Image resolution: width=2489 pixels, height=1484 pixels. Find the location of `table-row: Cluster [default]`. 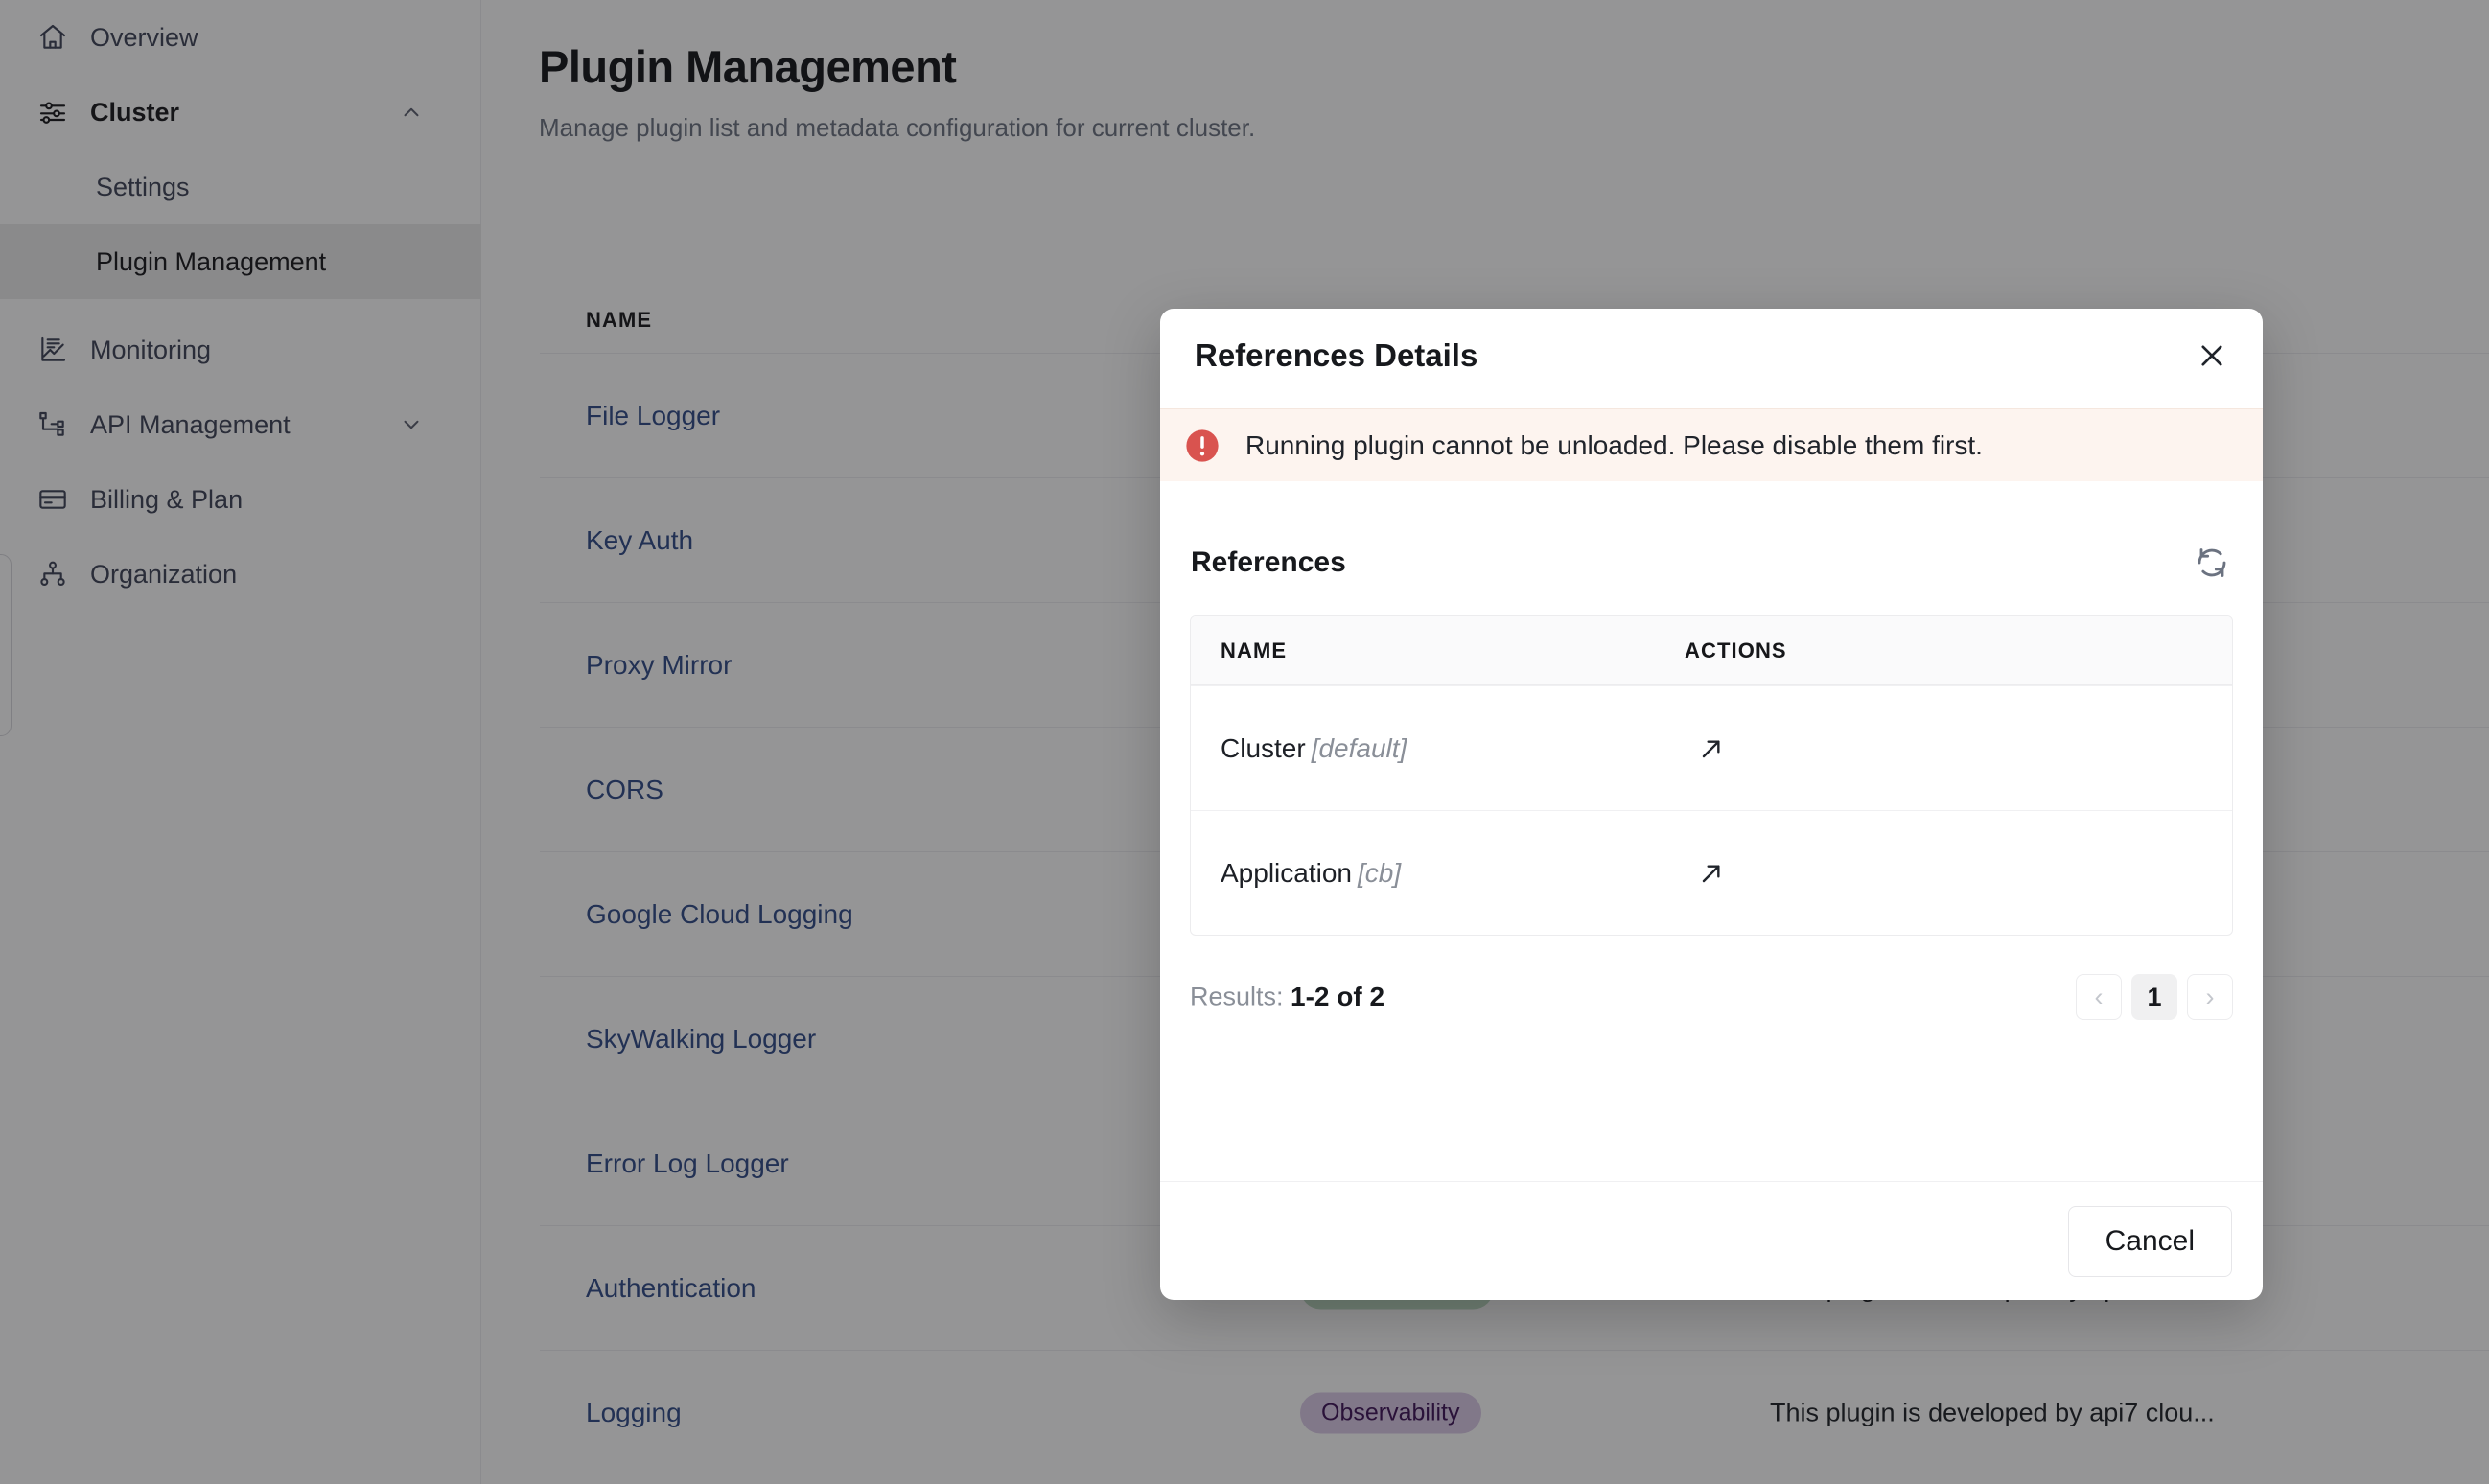

table-row: Cluster [default] is located at coordinates (1711, 748).